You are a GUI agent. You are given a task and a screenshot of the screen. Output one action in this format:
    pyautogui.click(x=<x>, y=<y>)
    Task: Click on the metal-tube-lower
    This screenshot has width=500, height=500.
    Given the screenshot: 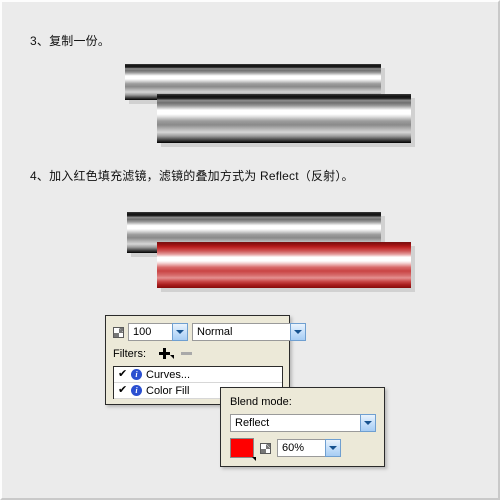 What is the action you would take?
    pyautogui.click(x=284, y=118)
    